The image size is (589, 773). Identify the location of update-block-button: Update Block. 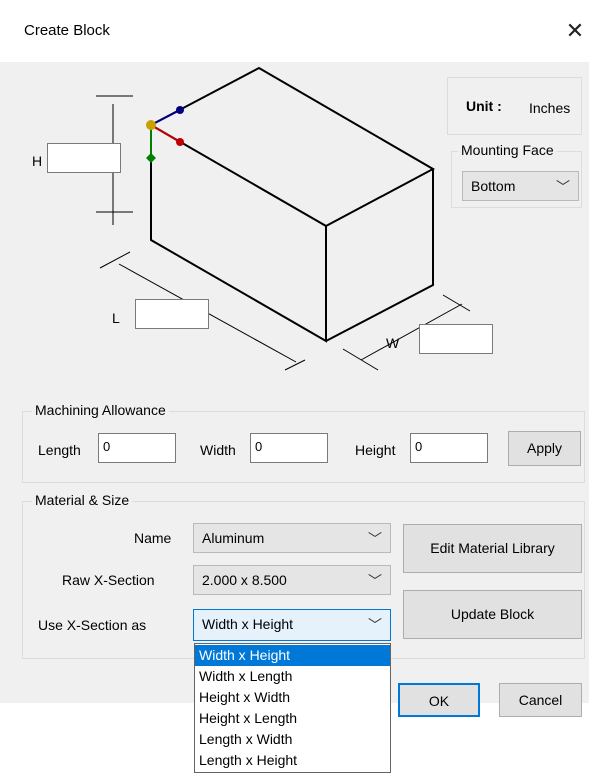
(492, 614).